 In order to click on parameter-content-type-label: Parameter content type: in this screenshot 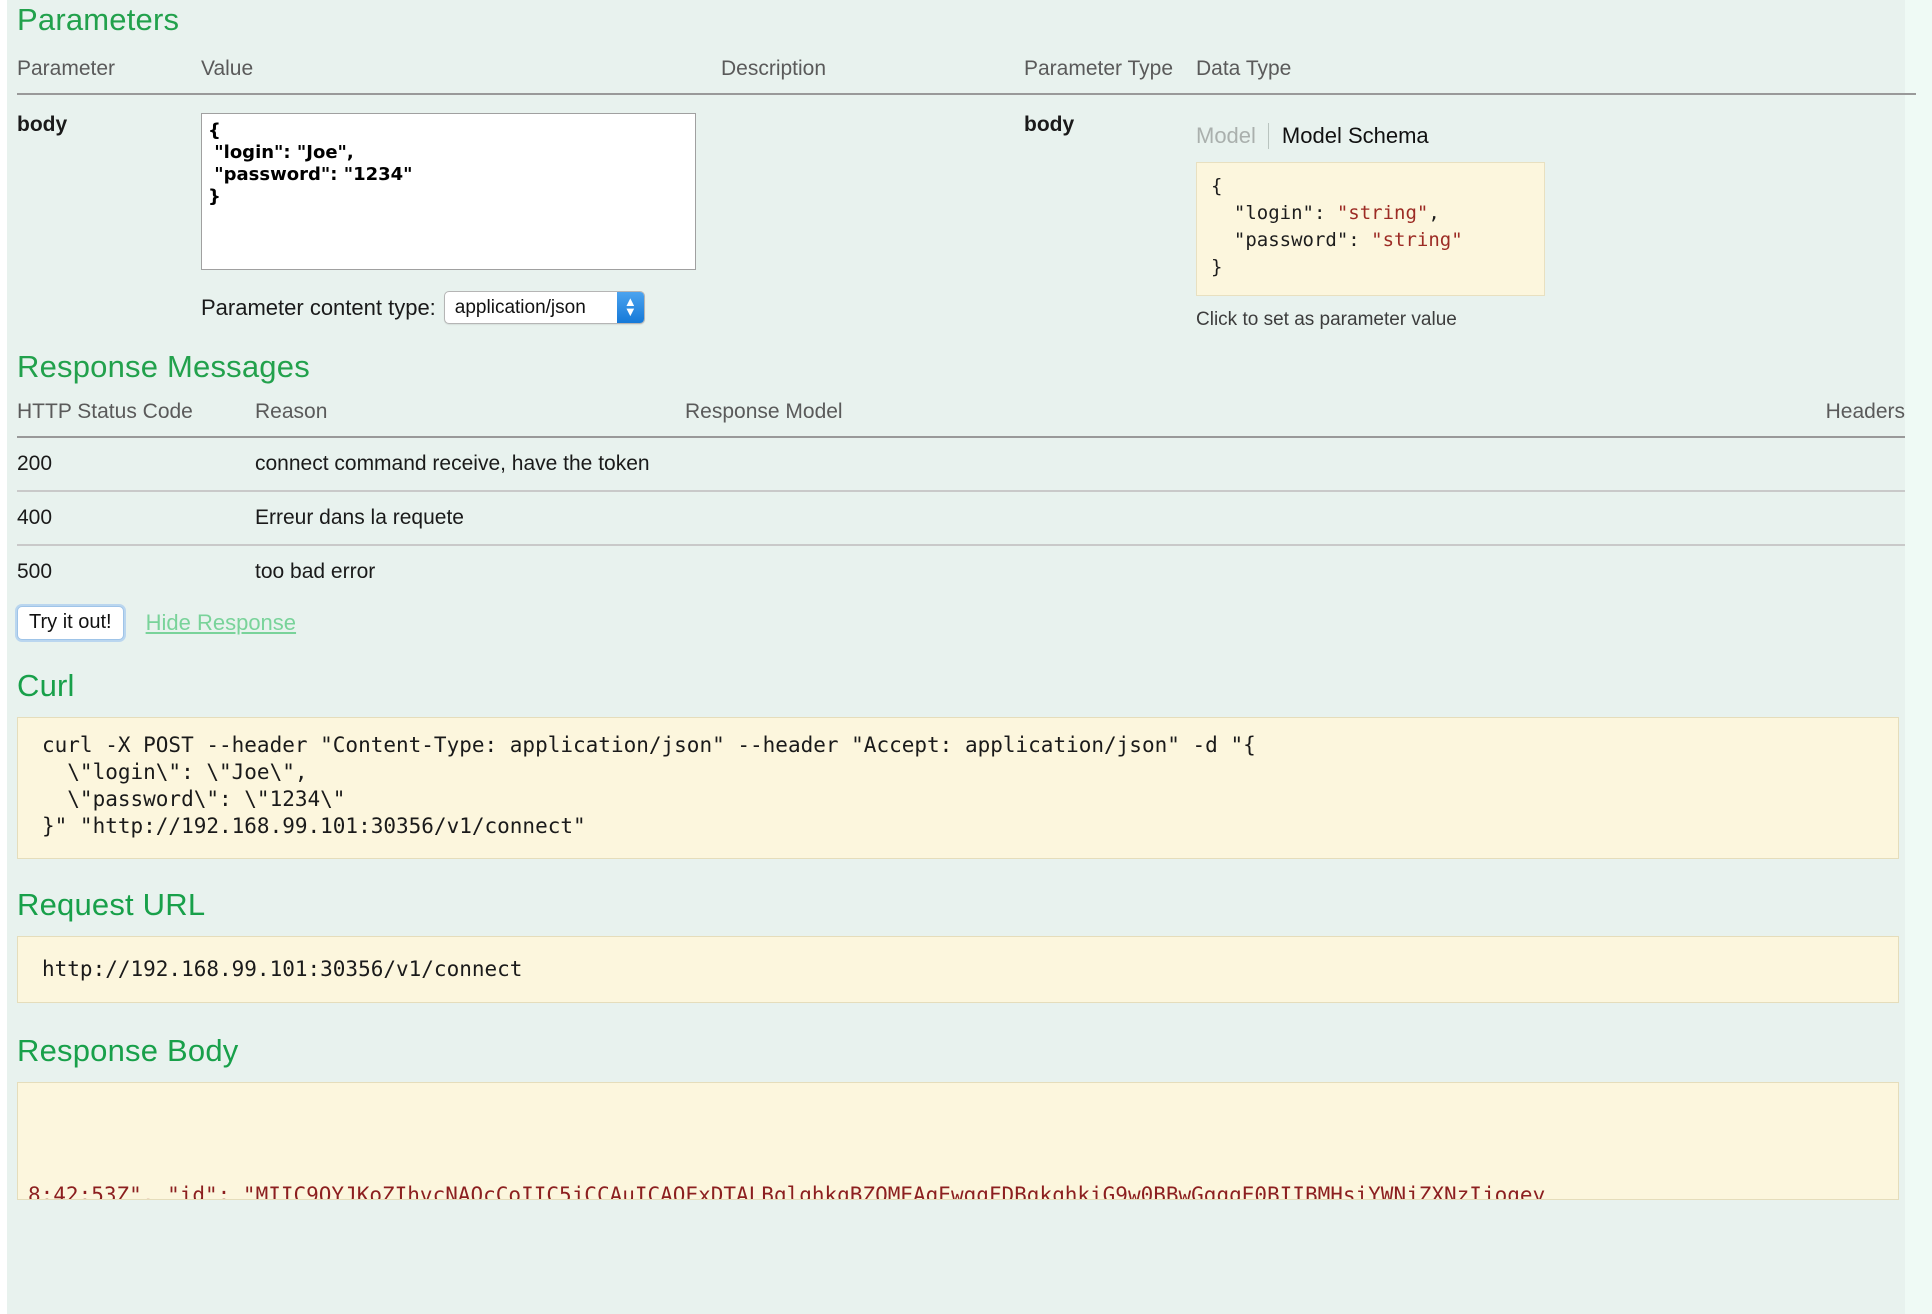, I will do `click(318, 307)`.